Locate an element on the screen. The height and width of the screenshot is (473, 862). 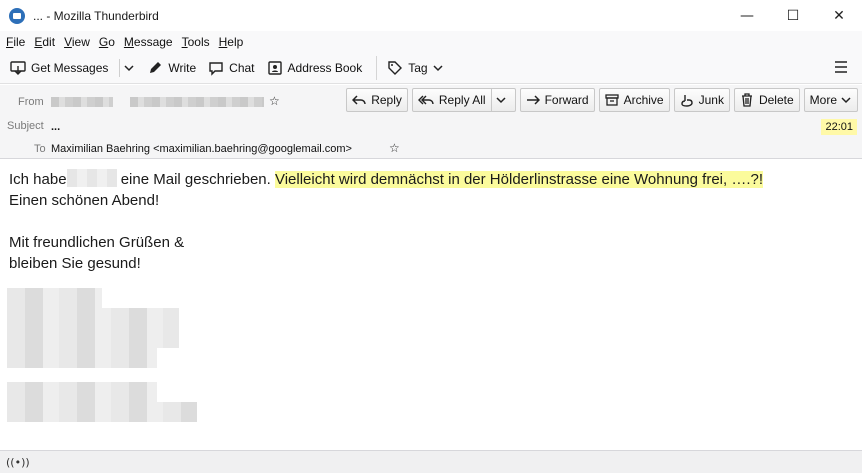
get-messages-label: Get Messages is located at coordinates (70, 67).